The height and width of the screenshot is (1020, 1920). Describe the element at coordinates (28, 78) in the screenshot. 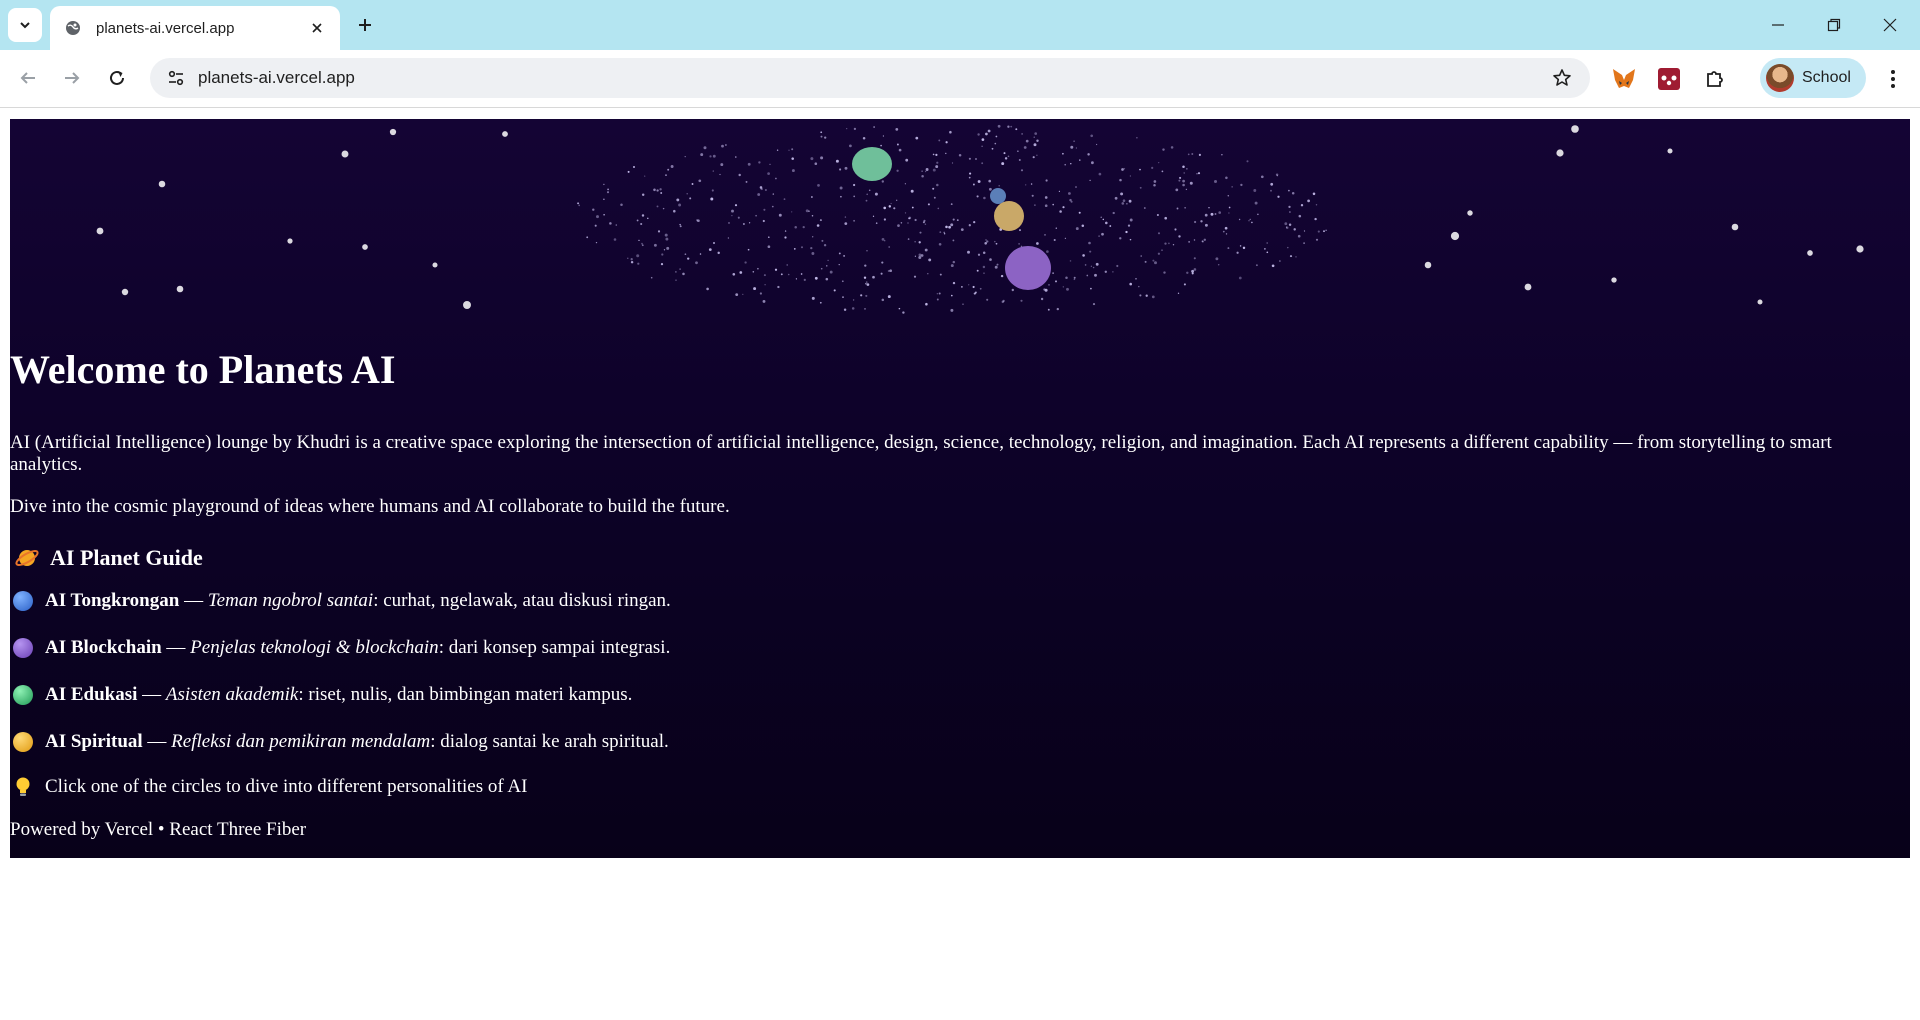

I see `back-button` at that location.